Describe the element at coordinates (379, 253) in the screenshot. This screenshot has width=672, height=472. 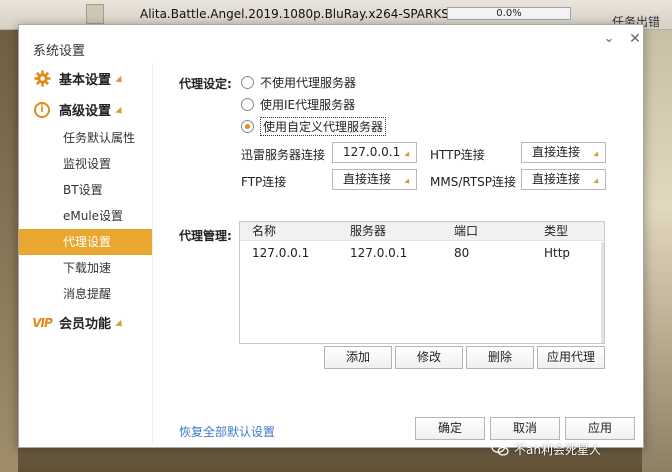
I see `cell-server: 127.0.0.1` at that location.